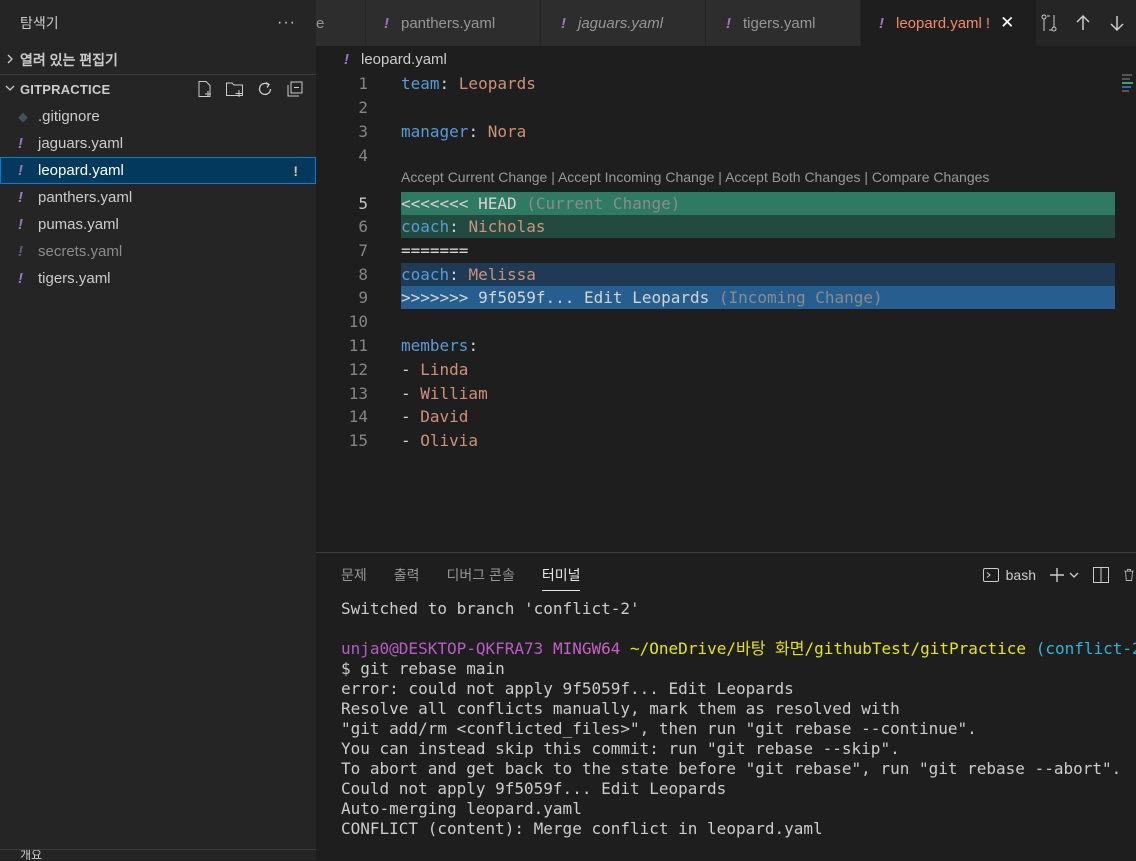  What do you see at coordinates (454, 393) in the screenshot?
I see `yaml-value: William` at bounding box center [454, 393].